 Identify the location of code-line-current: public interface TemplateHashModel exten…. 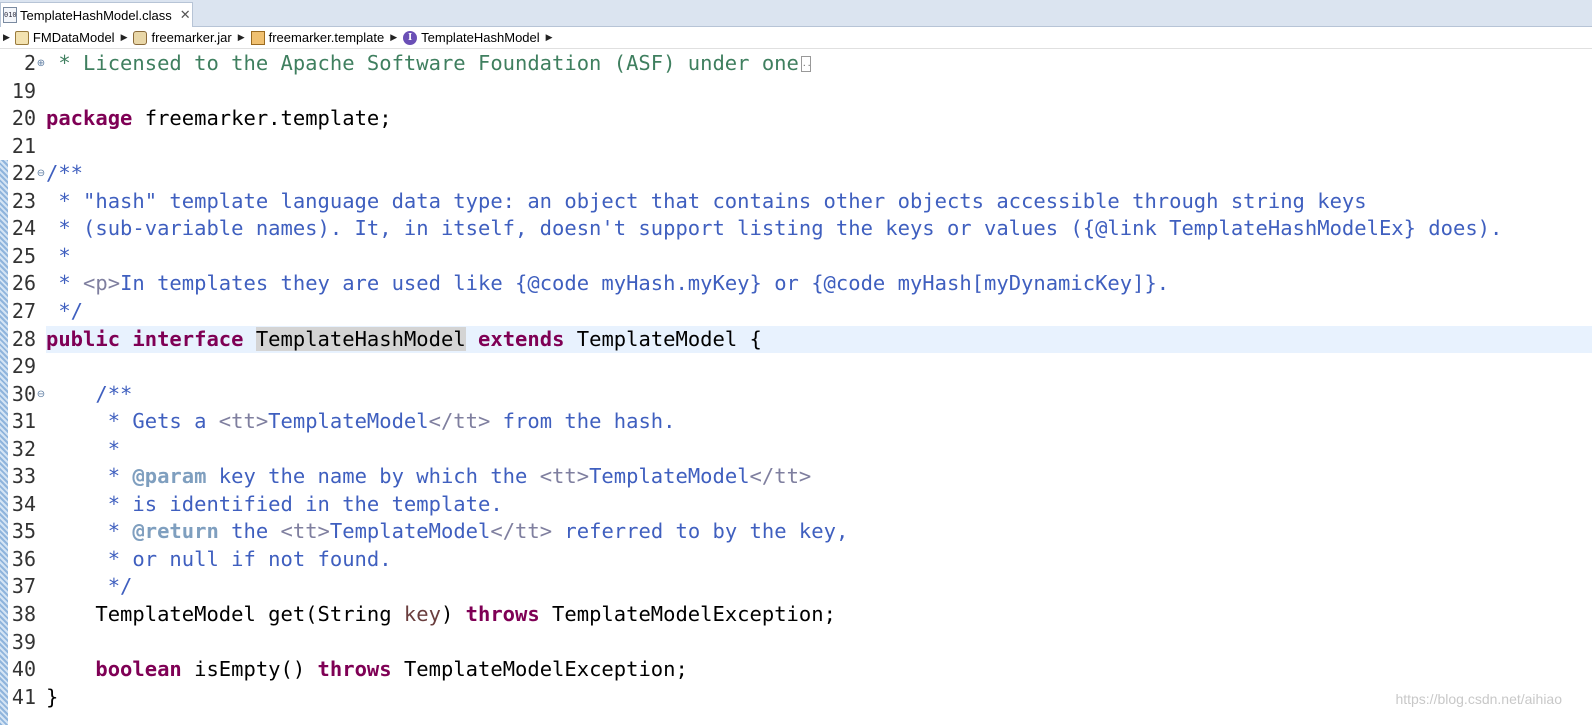
(819, 339).